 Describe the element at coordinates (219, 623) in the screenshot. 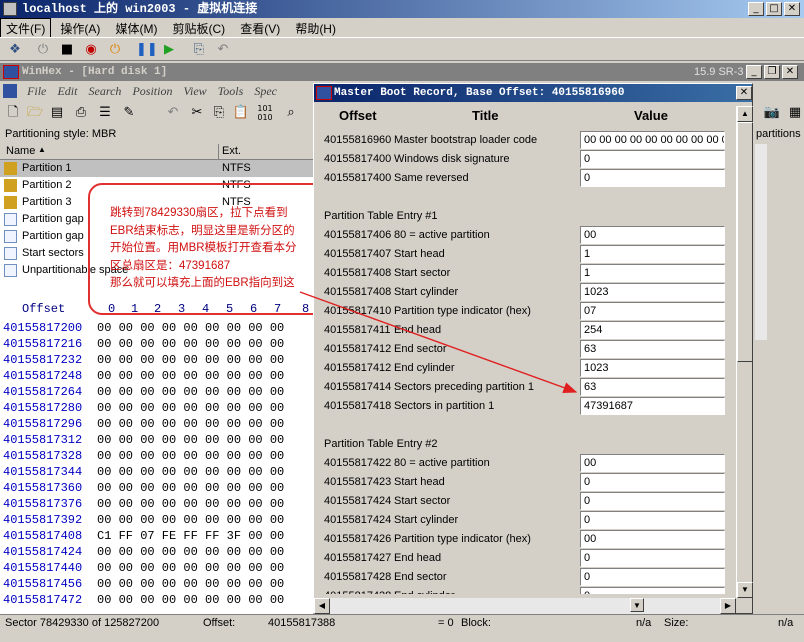

I see `status-offset-label: Offset:` at that location.